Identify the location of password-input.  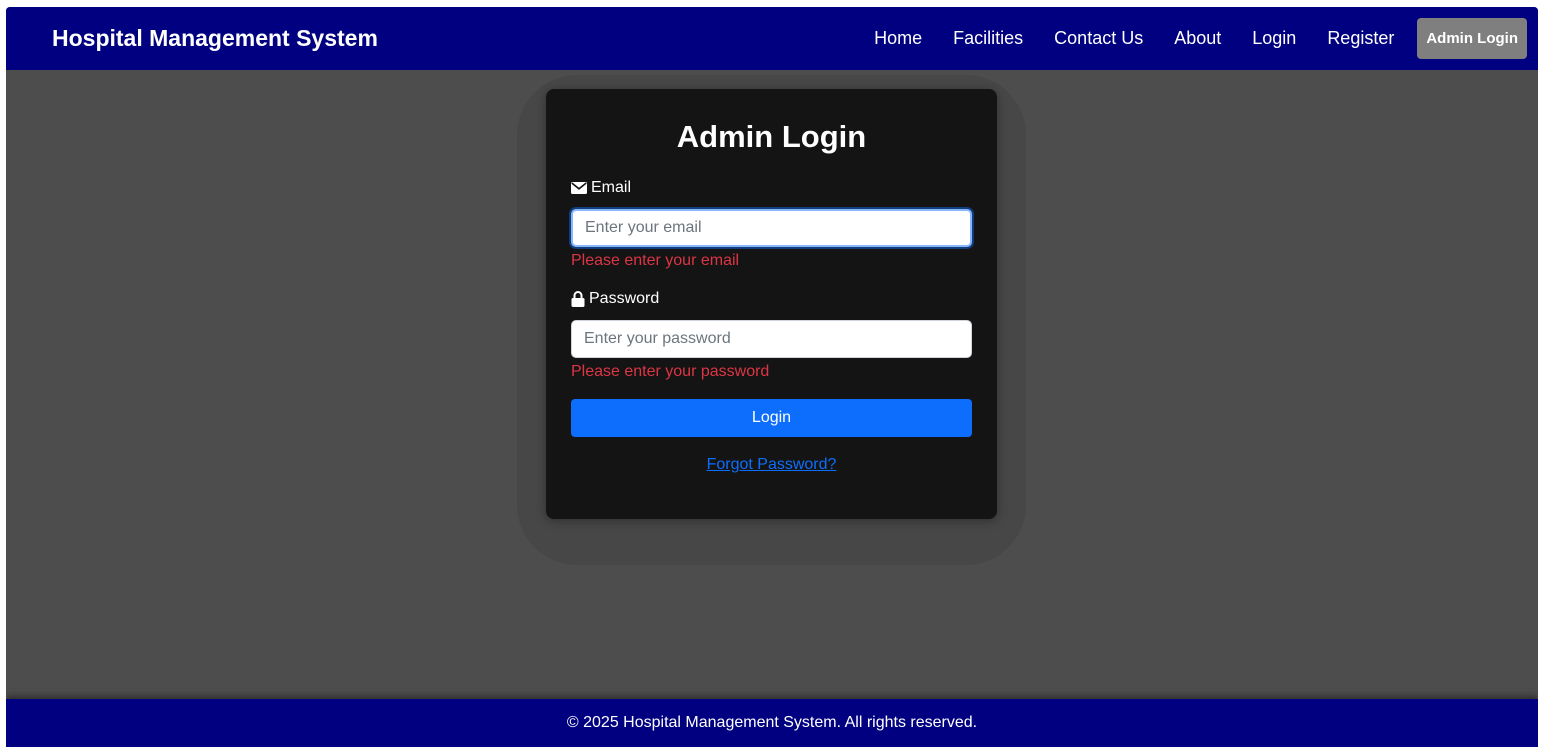
(771, 339).